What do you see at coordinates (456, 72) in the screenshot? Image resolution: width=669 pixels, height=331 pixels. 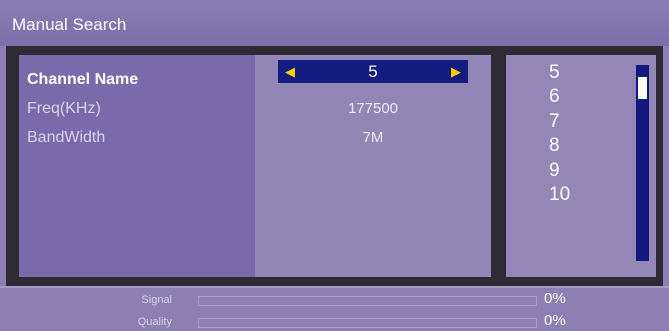 I see `arrow-right-icon: ▶` at bounding box center [456, 72].